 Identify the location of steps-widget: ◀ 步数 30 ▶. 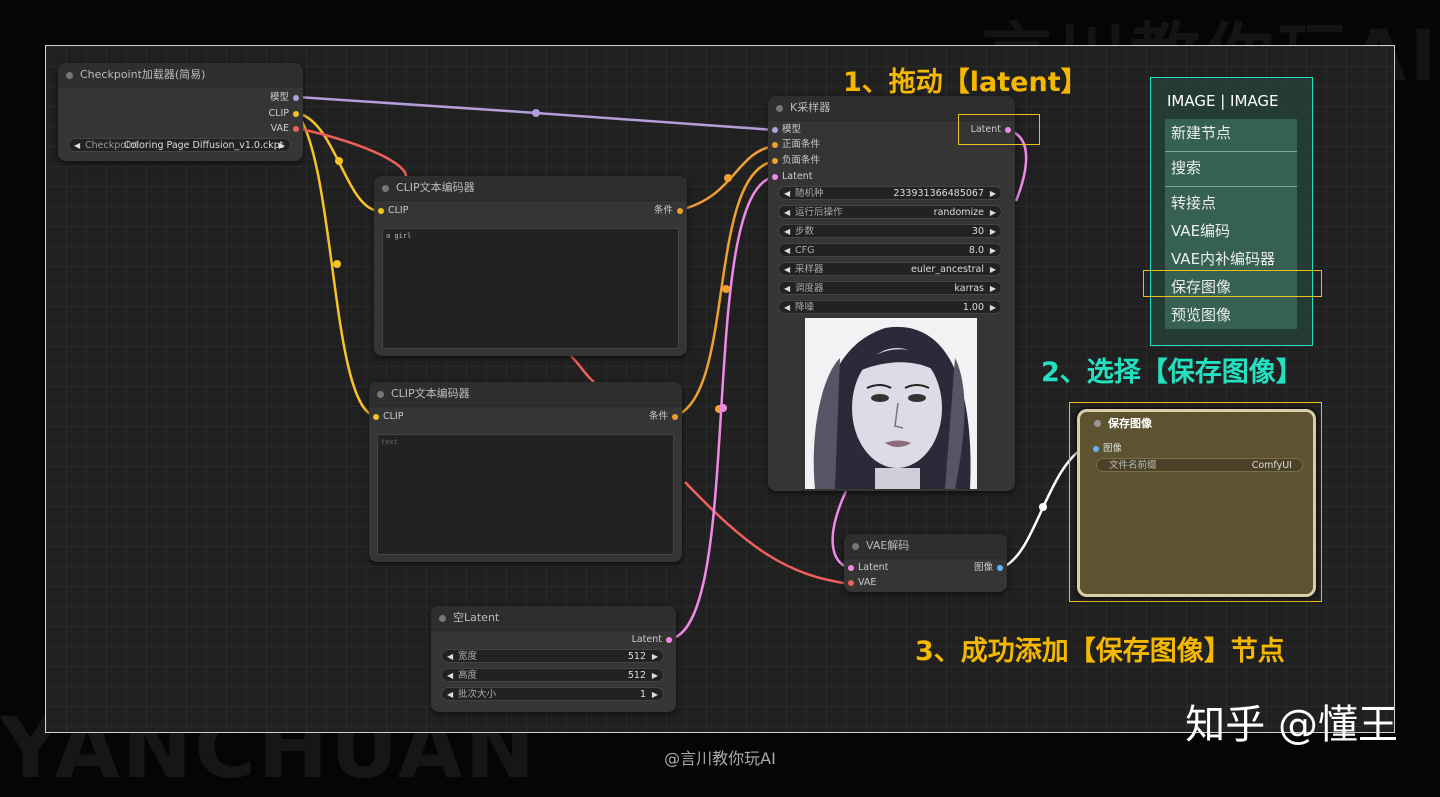
(890, 231).